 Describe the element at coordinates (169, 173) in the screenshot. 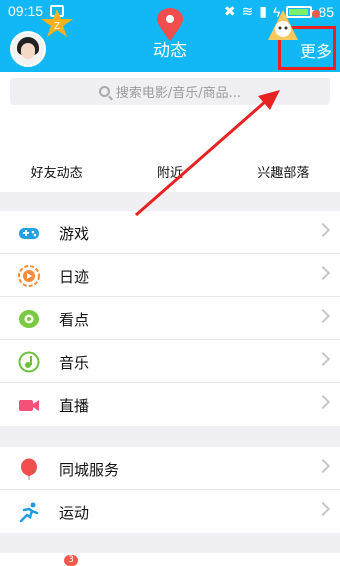

I see `quick-nearby-label: 附近` at that location.